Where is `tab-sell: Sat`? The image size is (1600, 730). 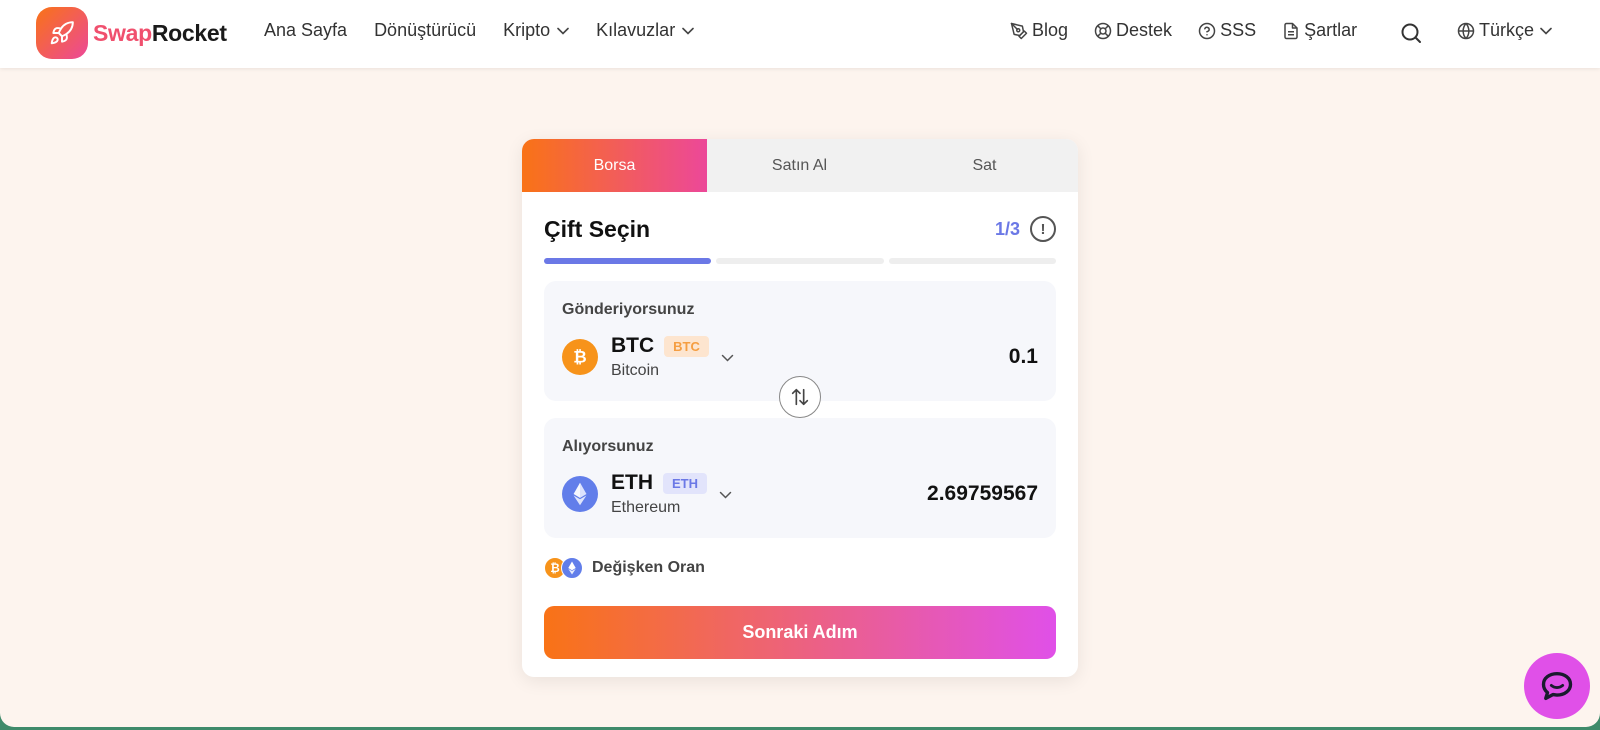
tab-sell: Sat is located at coordinates (984, 165).